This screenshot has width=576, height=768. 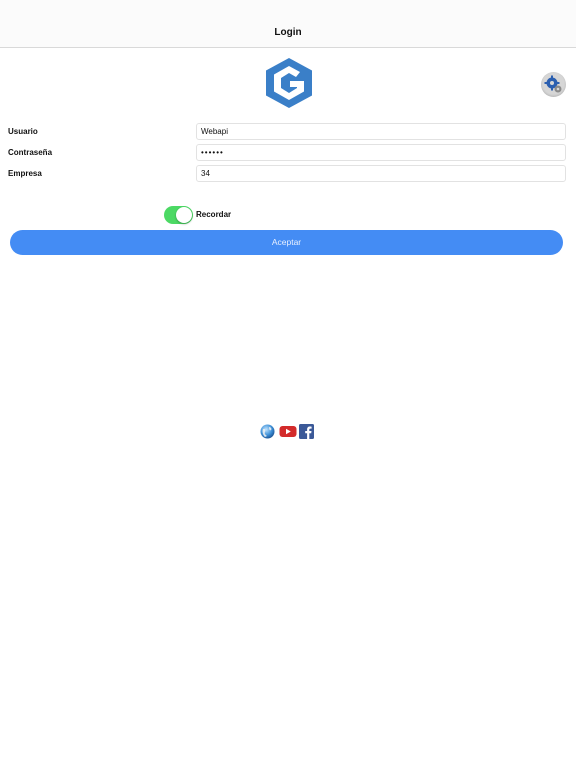 I want to click on settings-button, so click(x=553, y=84).